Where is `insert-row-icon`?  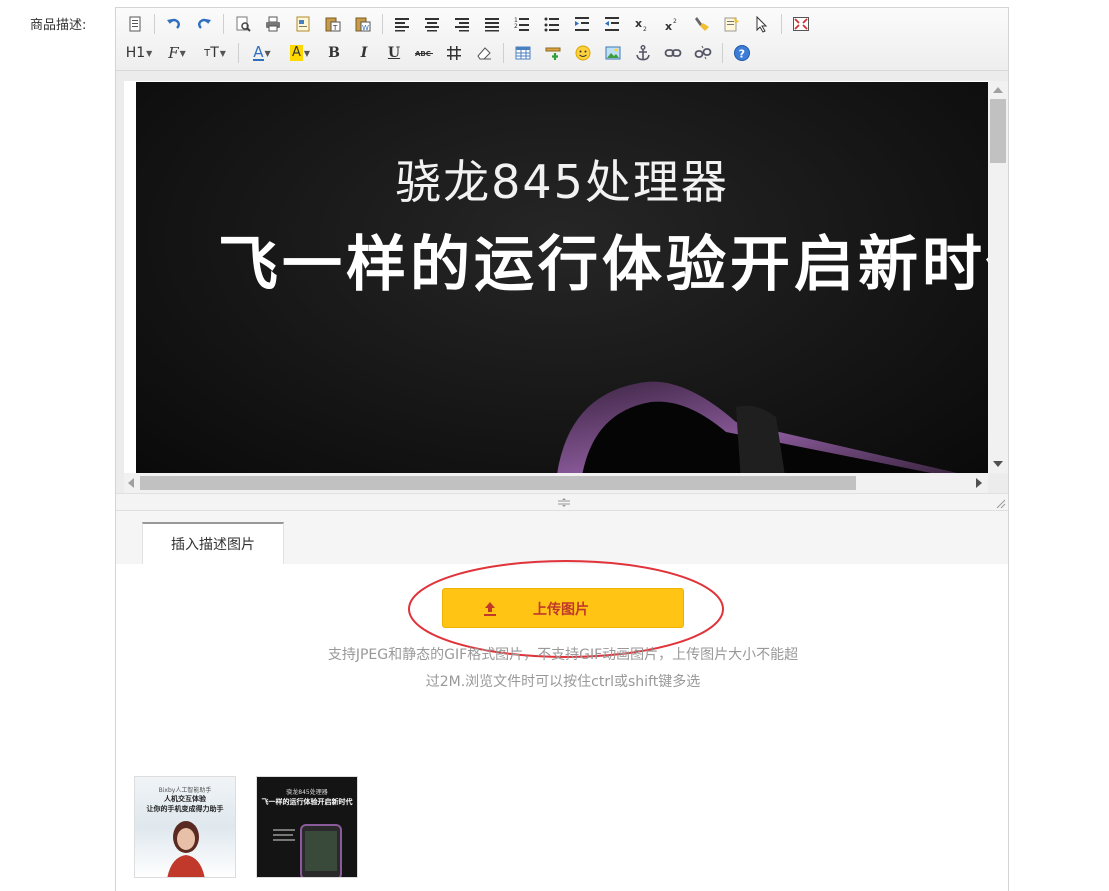
insert-row-icon is located at coordinates (553, 53).